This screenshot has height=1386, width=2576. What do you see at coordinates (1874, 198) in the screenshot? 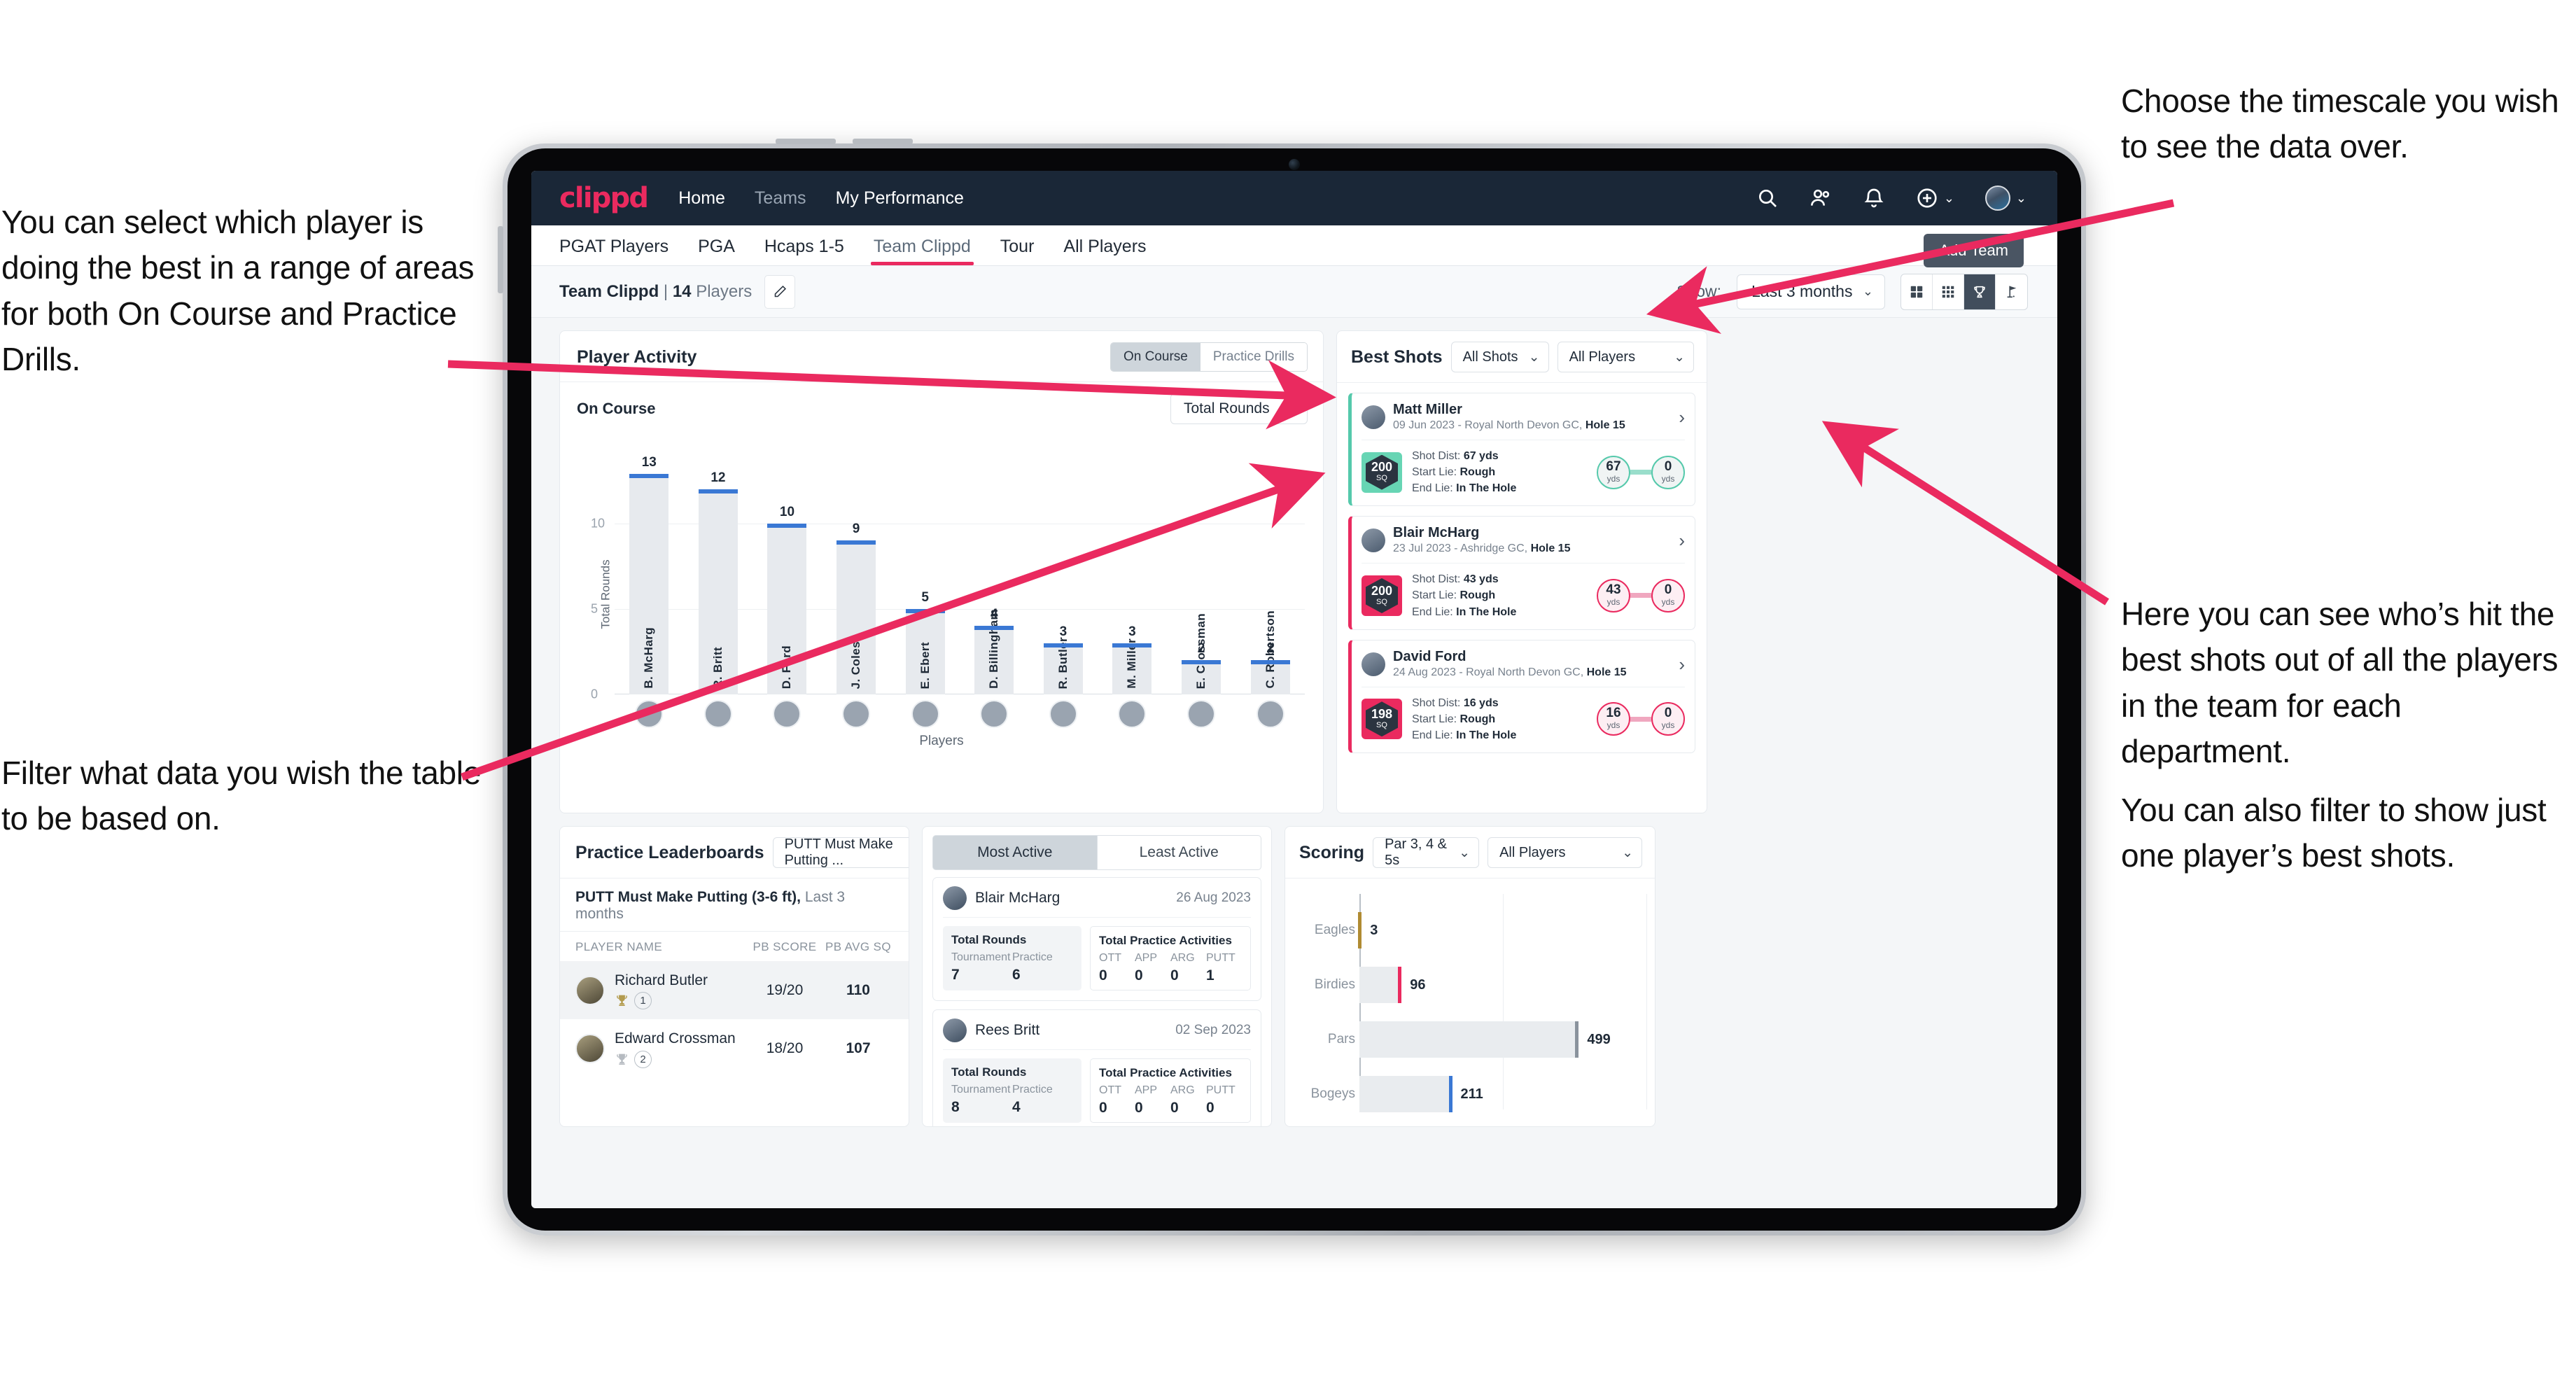
I see `bell-icon` at bounding box center [1874, 198].